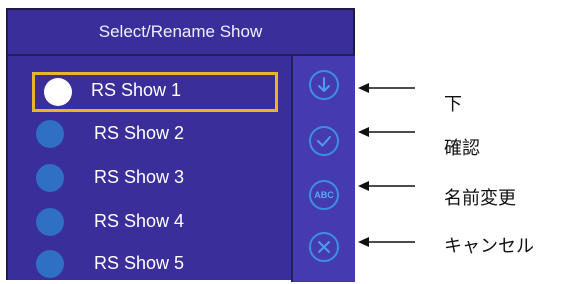  I want to click on show-item-3: RS Show 3, so click(156, 179).